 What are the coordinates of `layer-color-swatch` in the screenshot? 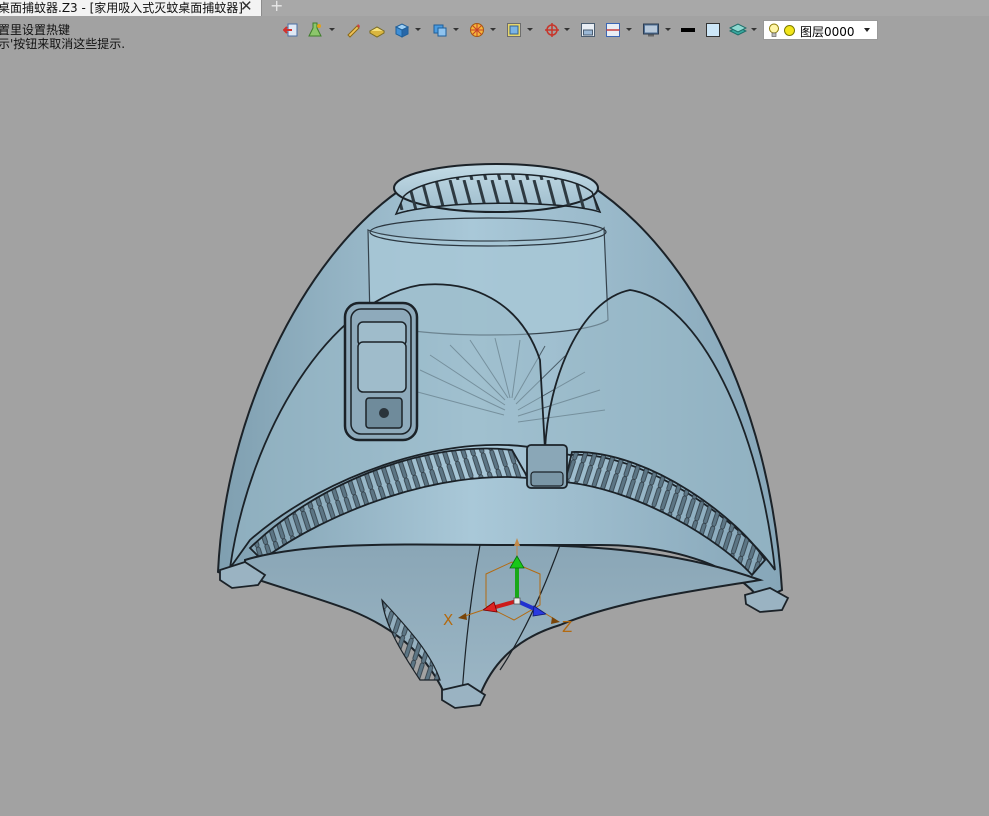 It's located at (789, 30).